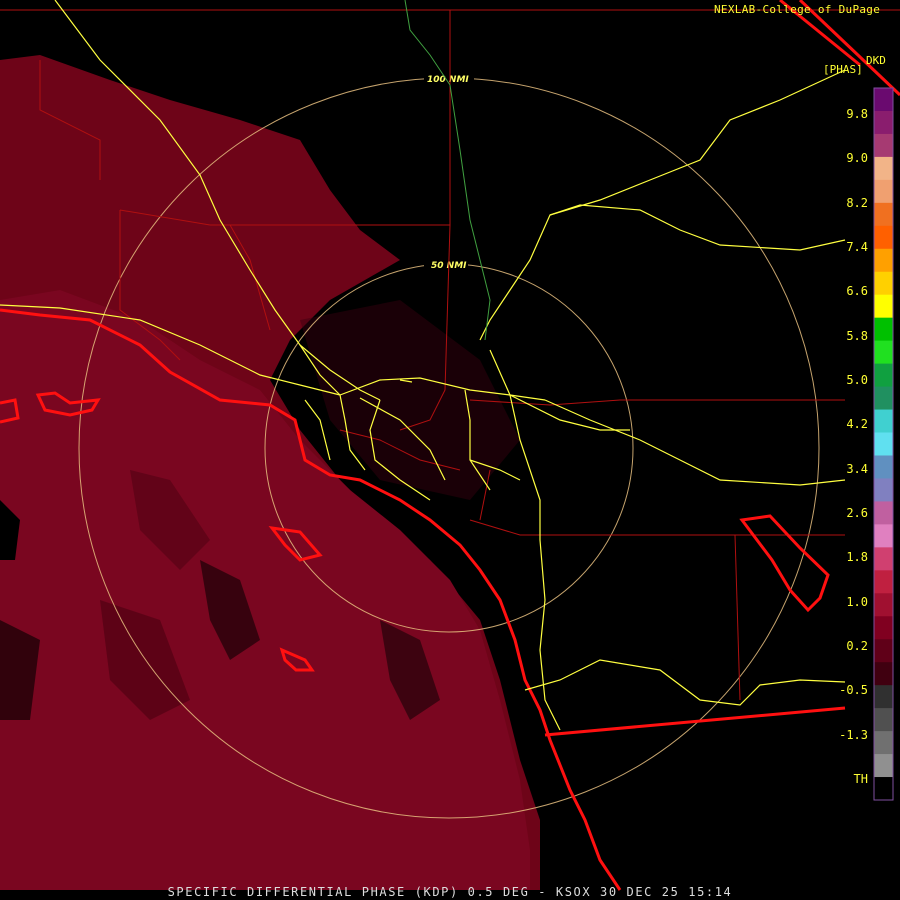 The width and height of the screenshot is (900, 900). Describe the element at coordinates (797, 9) in the screenshot. I see `credit-text: NEXLAB-College of DuPage` at that location.